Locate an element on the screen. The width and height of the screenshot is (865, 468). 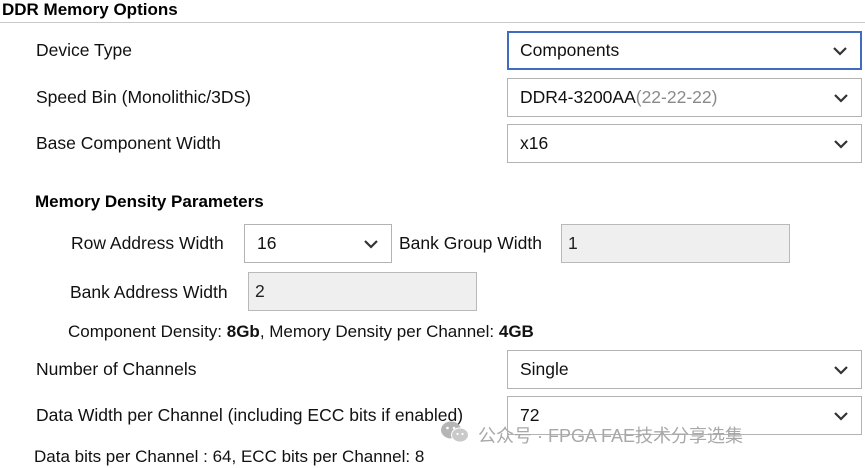
speed-bin-select: DDR4-3200AA(22-22-22) is located at coordinates (684, 97).